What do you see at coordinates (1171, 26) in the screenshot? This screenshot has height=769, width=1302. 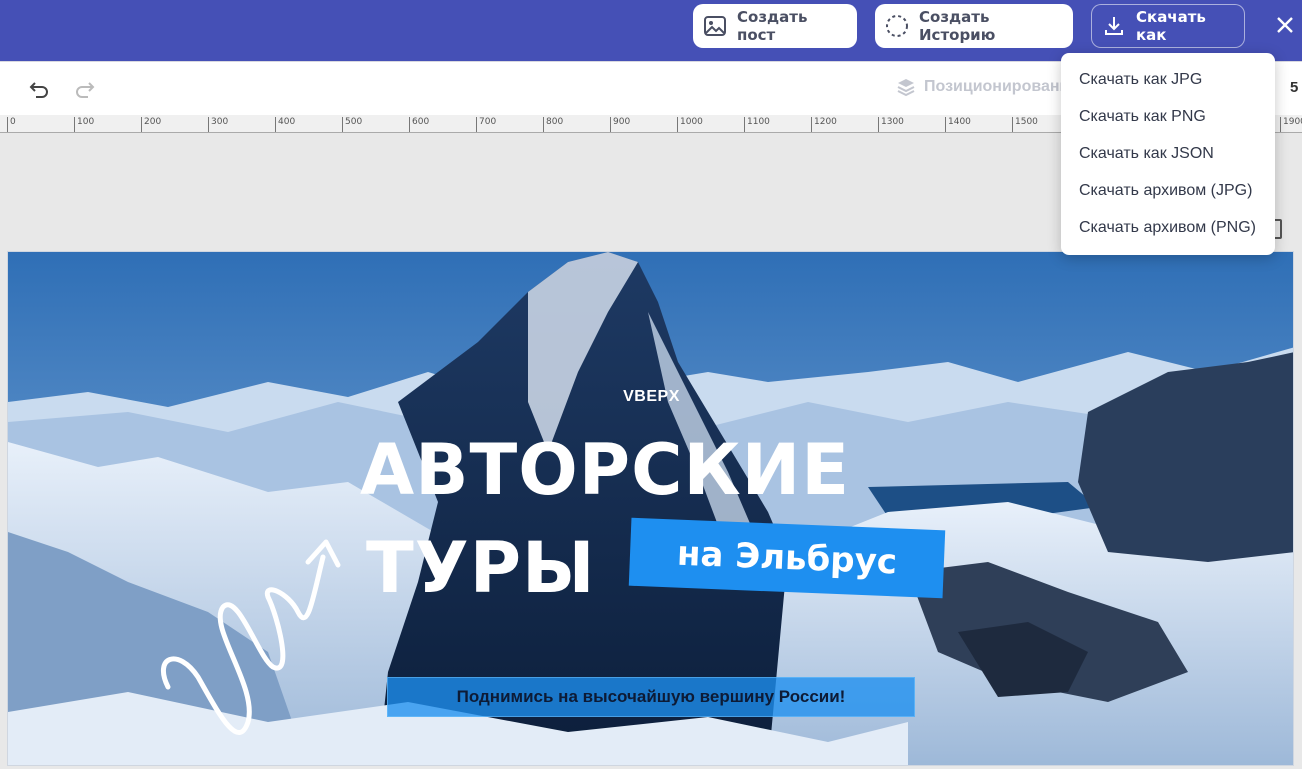 I see `download-as-label: Скачать как` at bounding box center [1171, 26].